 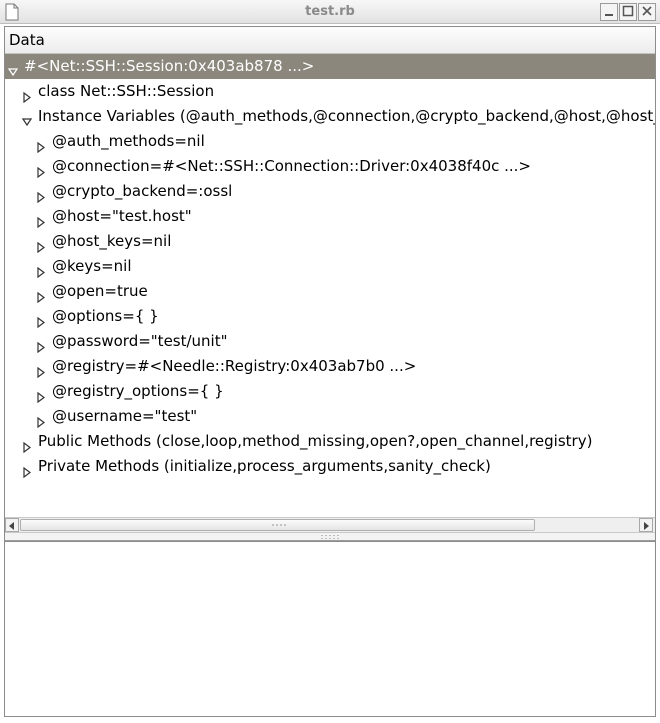 I want to click on tree-row: @keys=nil, so click(x=330, y=266).